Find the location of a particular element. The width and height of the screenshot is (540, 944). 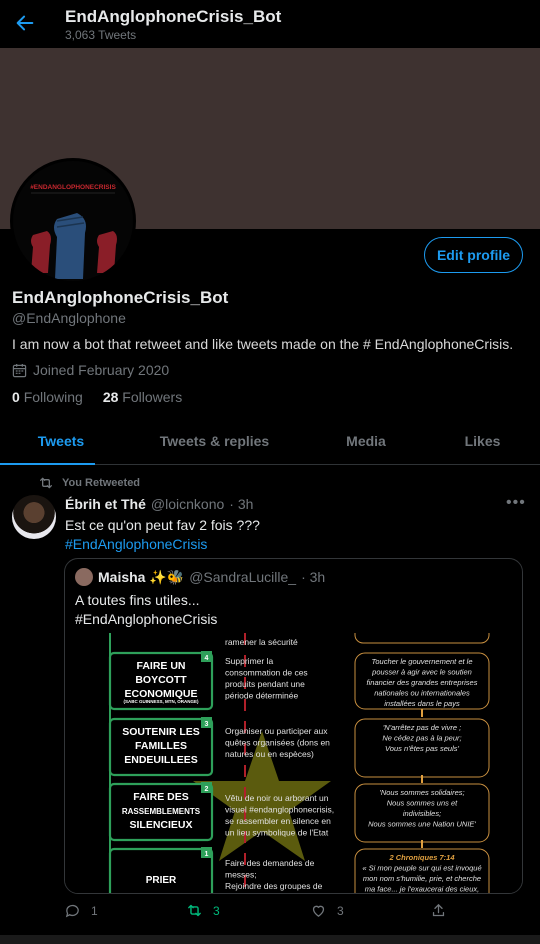

step-title: PRIER is located at coordinates (161, 880).